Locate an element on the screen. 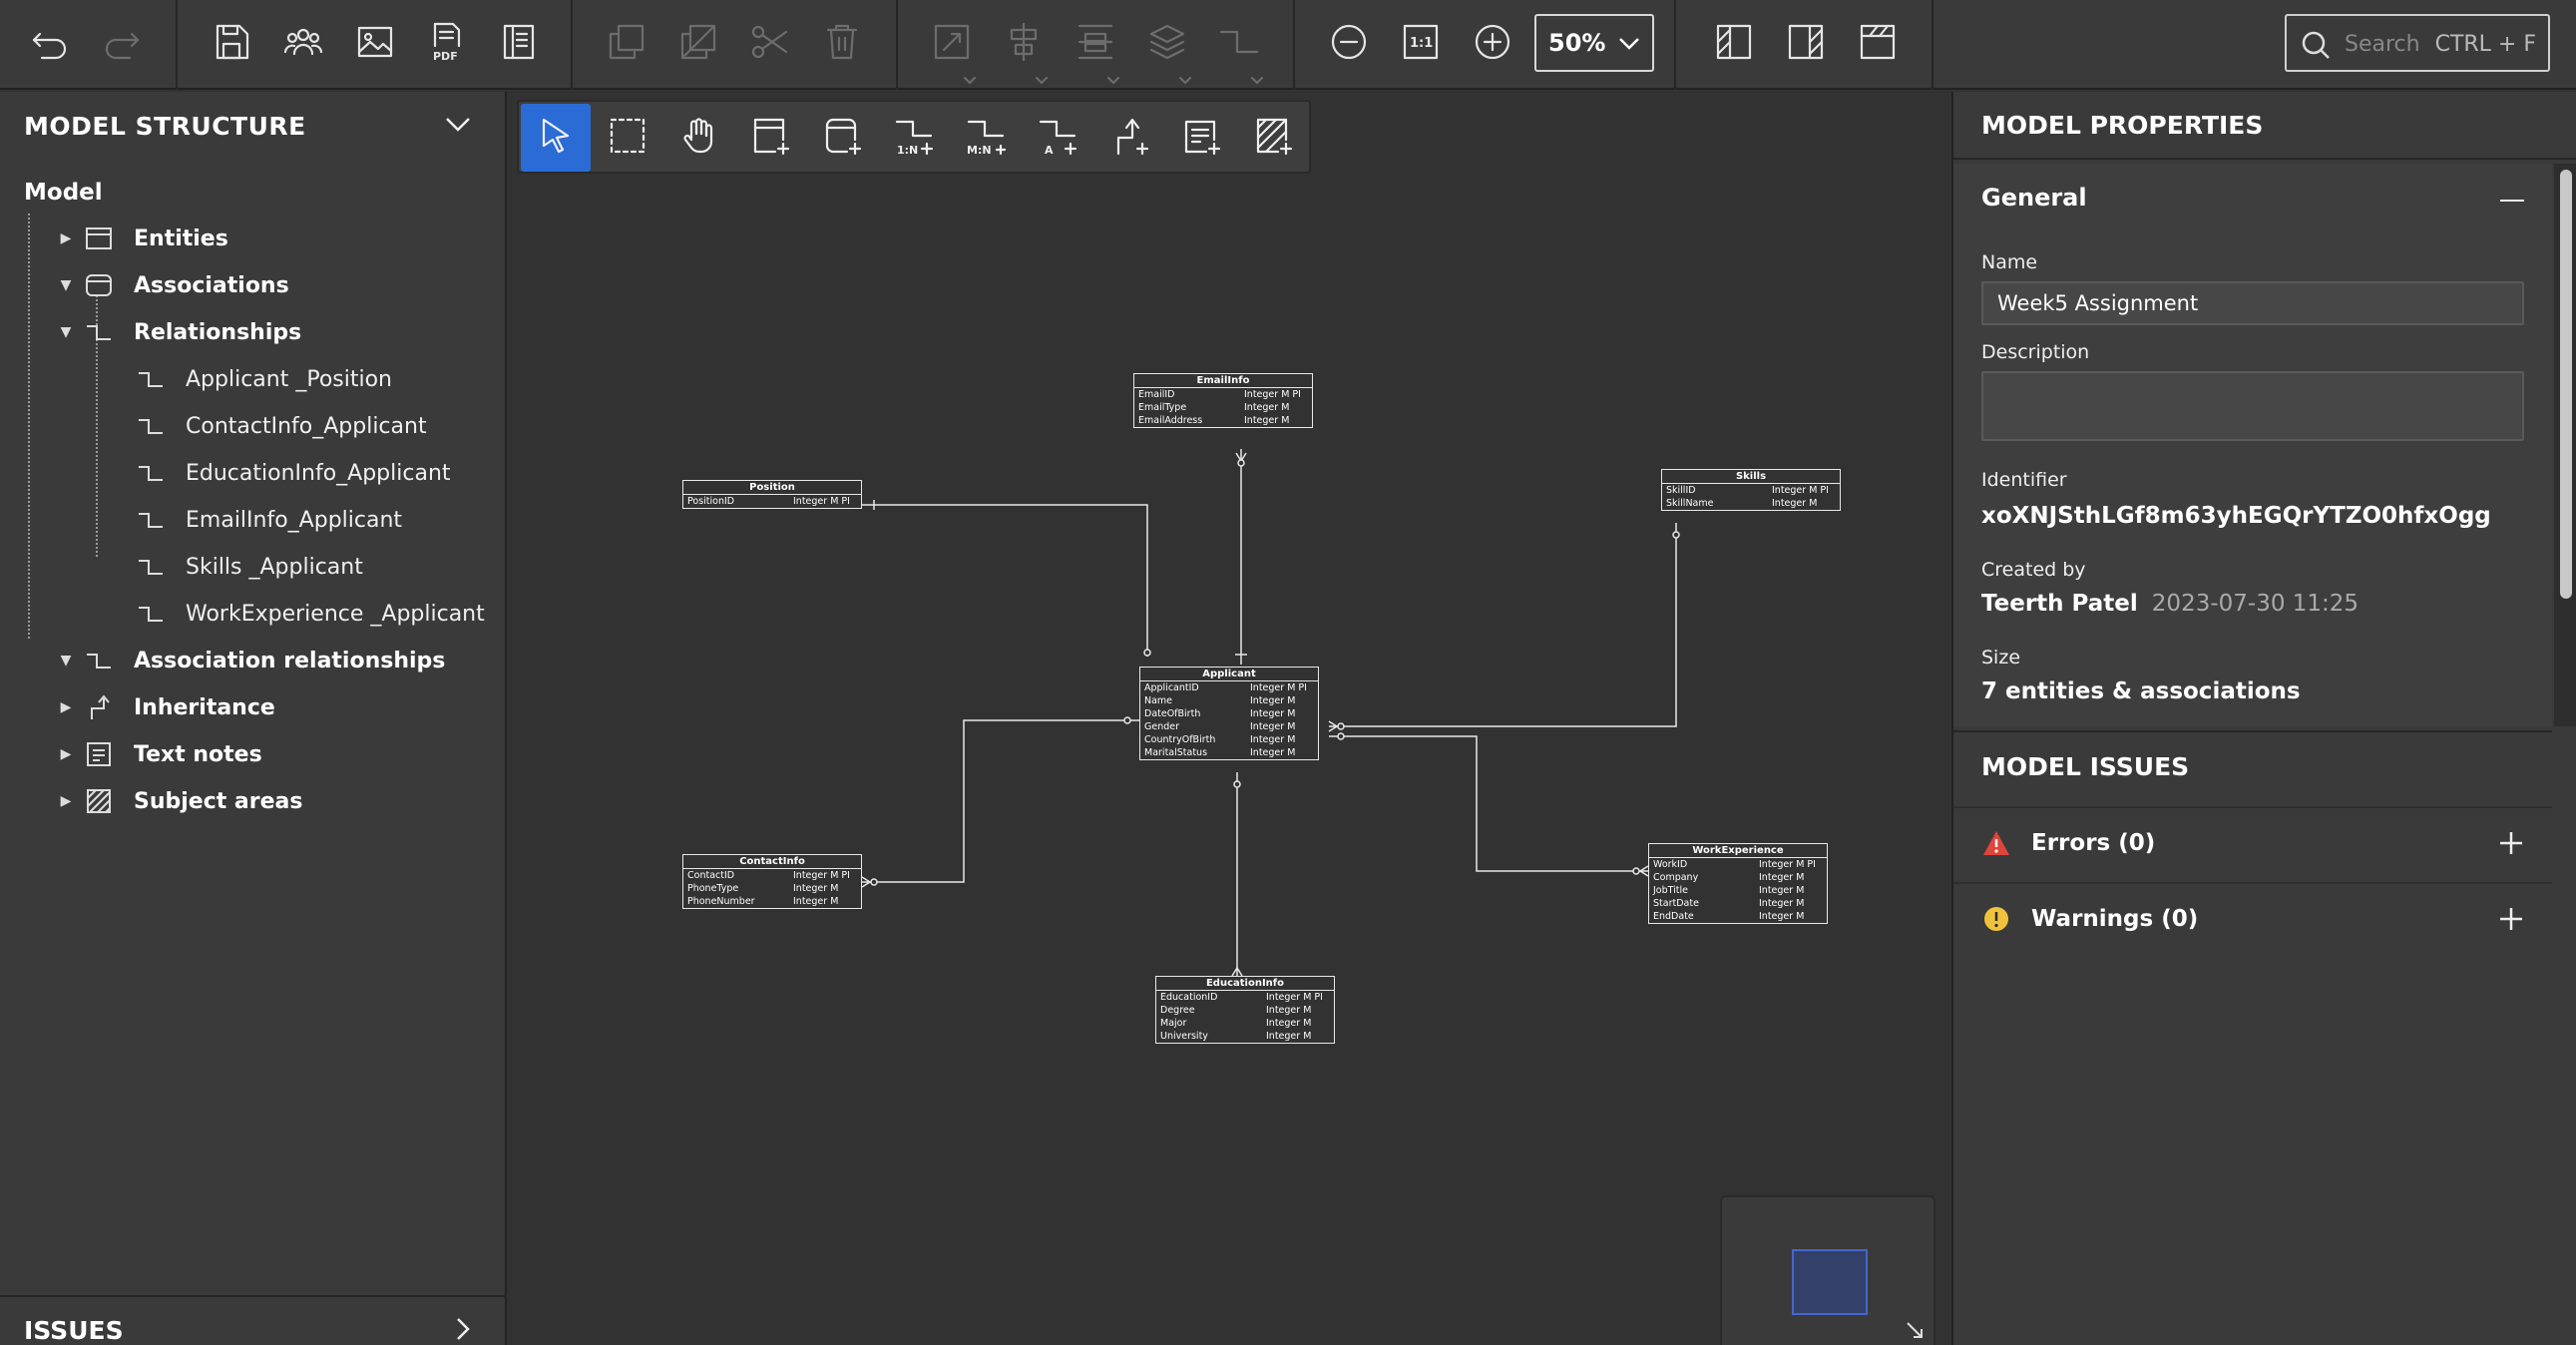 The image size is (2576, 1345). minimap is located at coordinates (1827, 1270).